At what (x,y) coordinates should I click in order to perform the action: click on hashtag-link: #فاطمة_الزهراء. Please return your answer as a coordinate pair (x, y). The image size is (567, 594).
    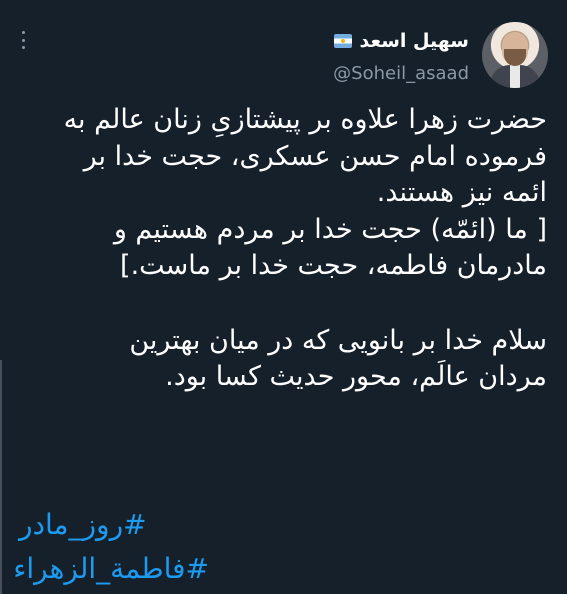
    Looking at the image, I should click on (111, 569).